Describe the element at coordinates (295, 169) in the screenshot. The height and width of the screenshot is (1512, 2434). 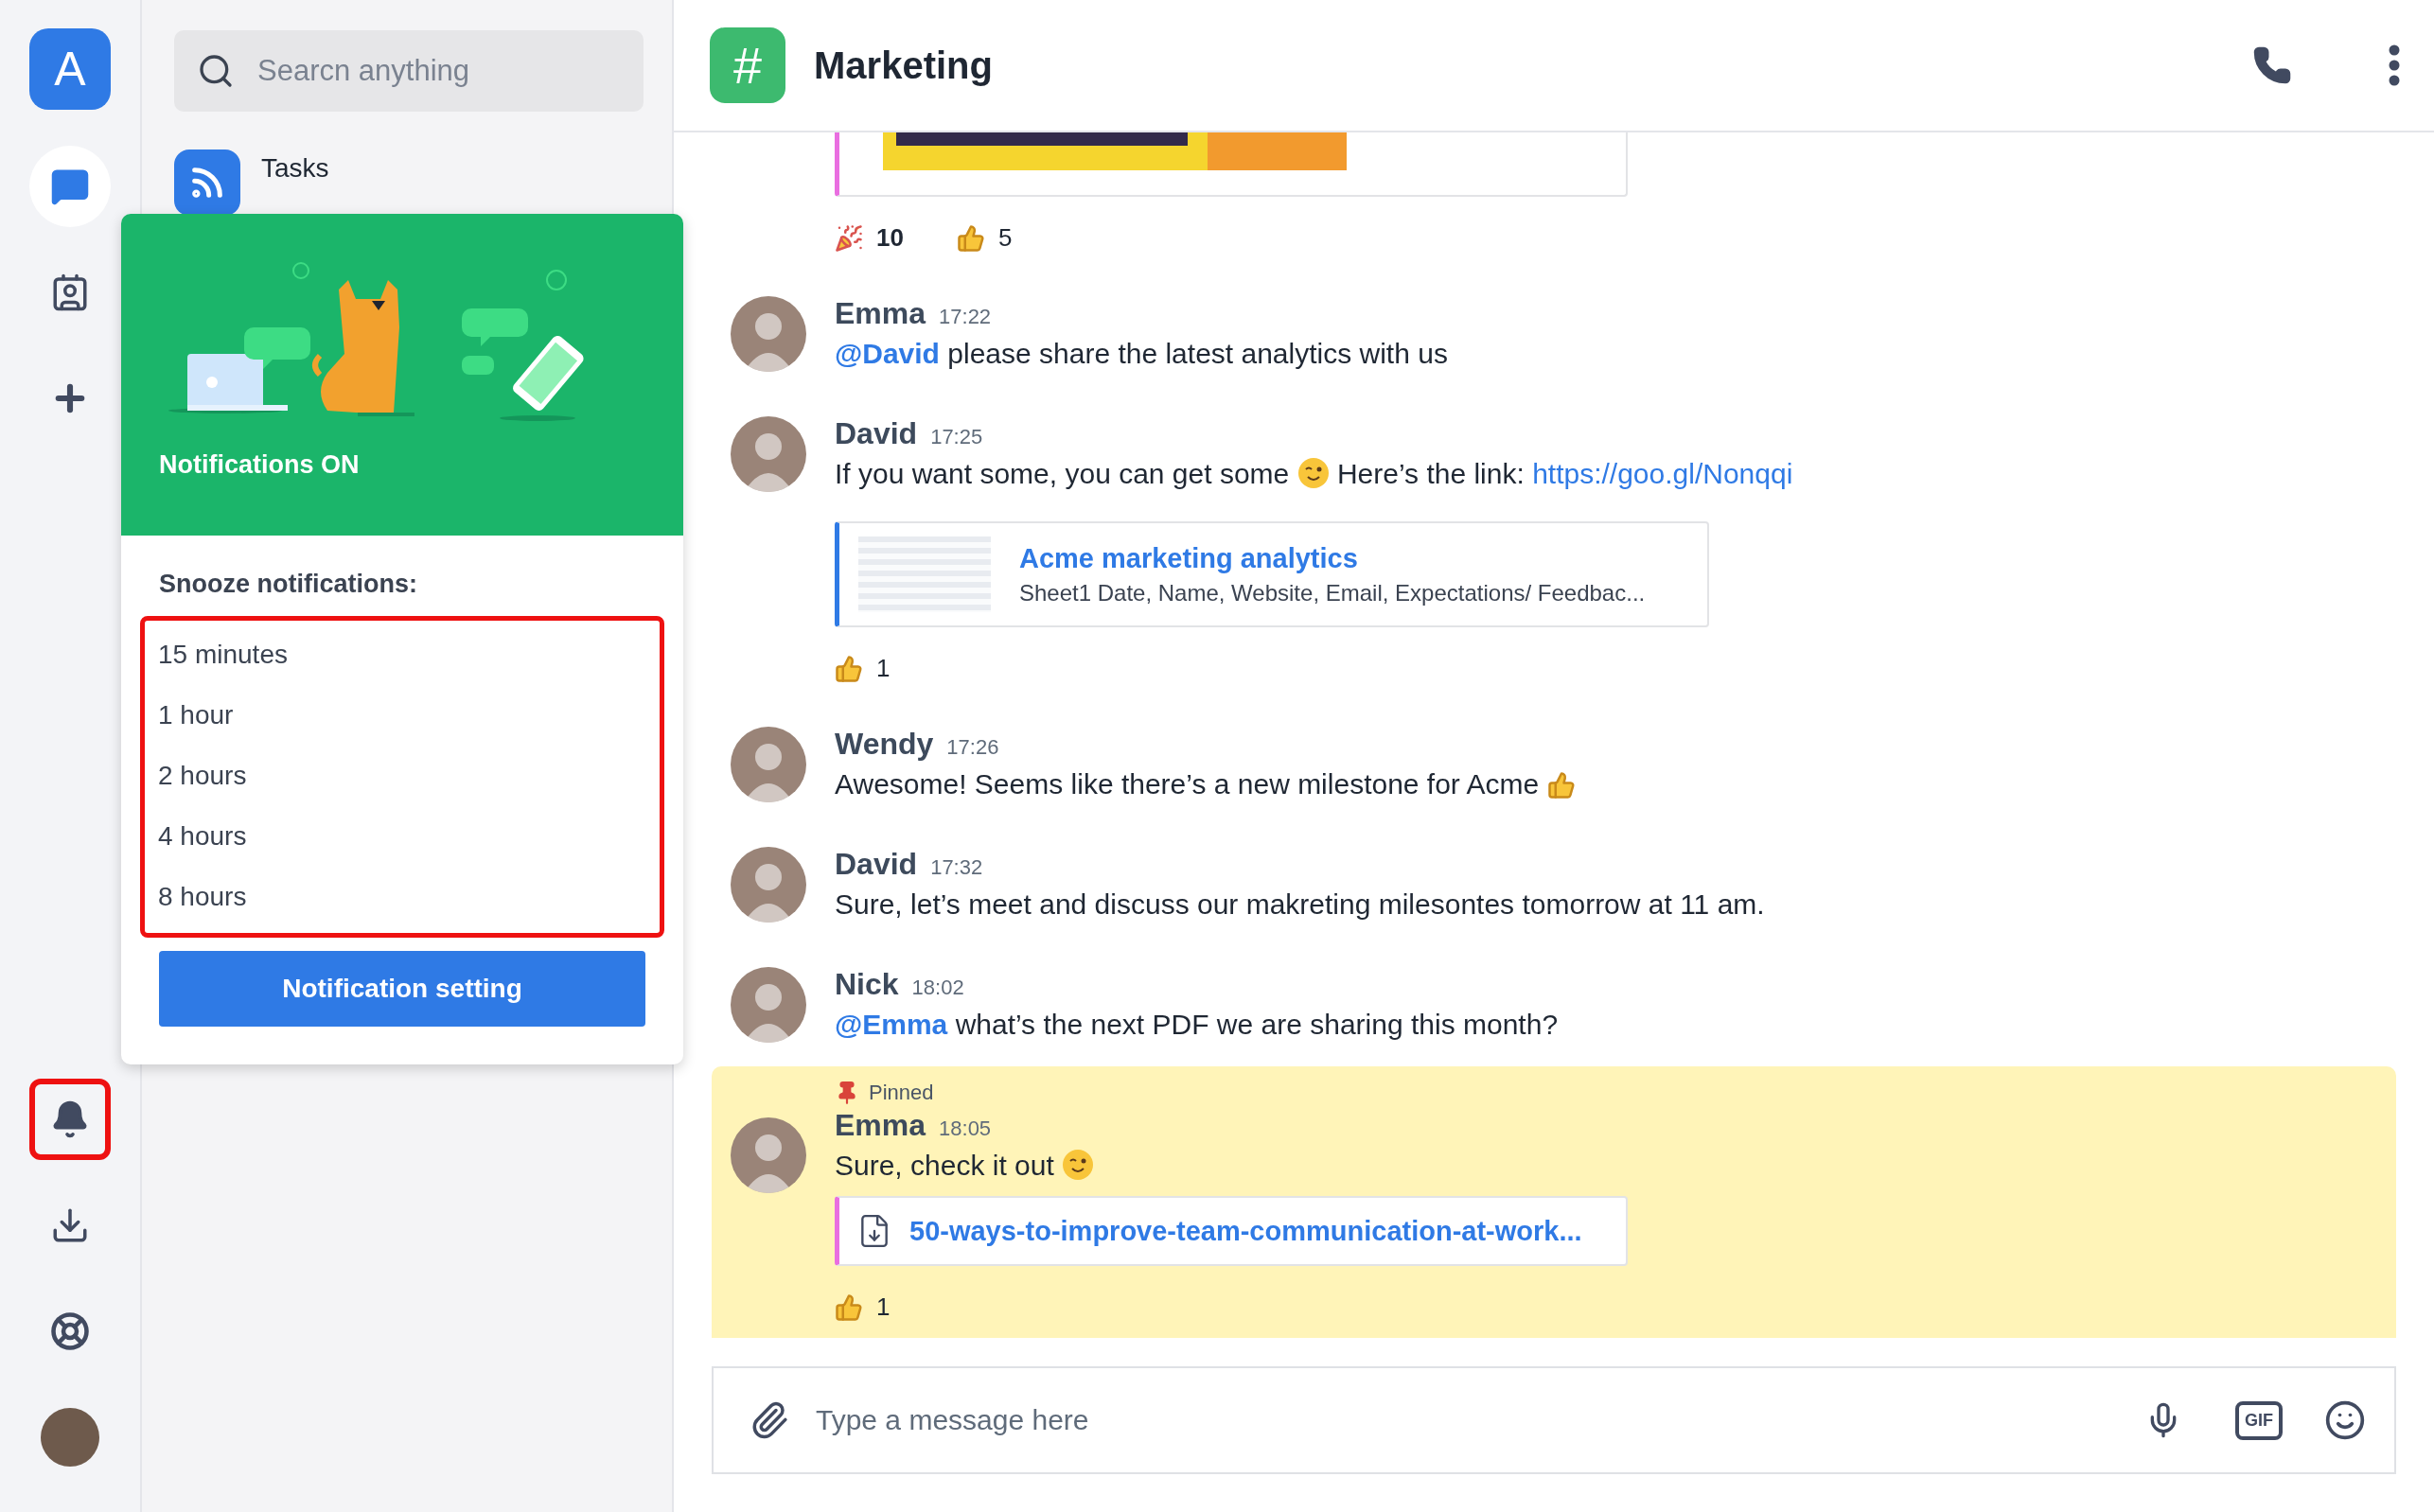
I see `channel-title: Tasks` at that location.